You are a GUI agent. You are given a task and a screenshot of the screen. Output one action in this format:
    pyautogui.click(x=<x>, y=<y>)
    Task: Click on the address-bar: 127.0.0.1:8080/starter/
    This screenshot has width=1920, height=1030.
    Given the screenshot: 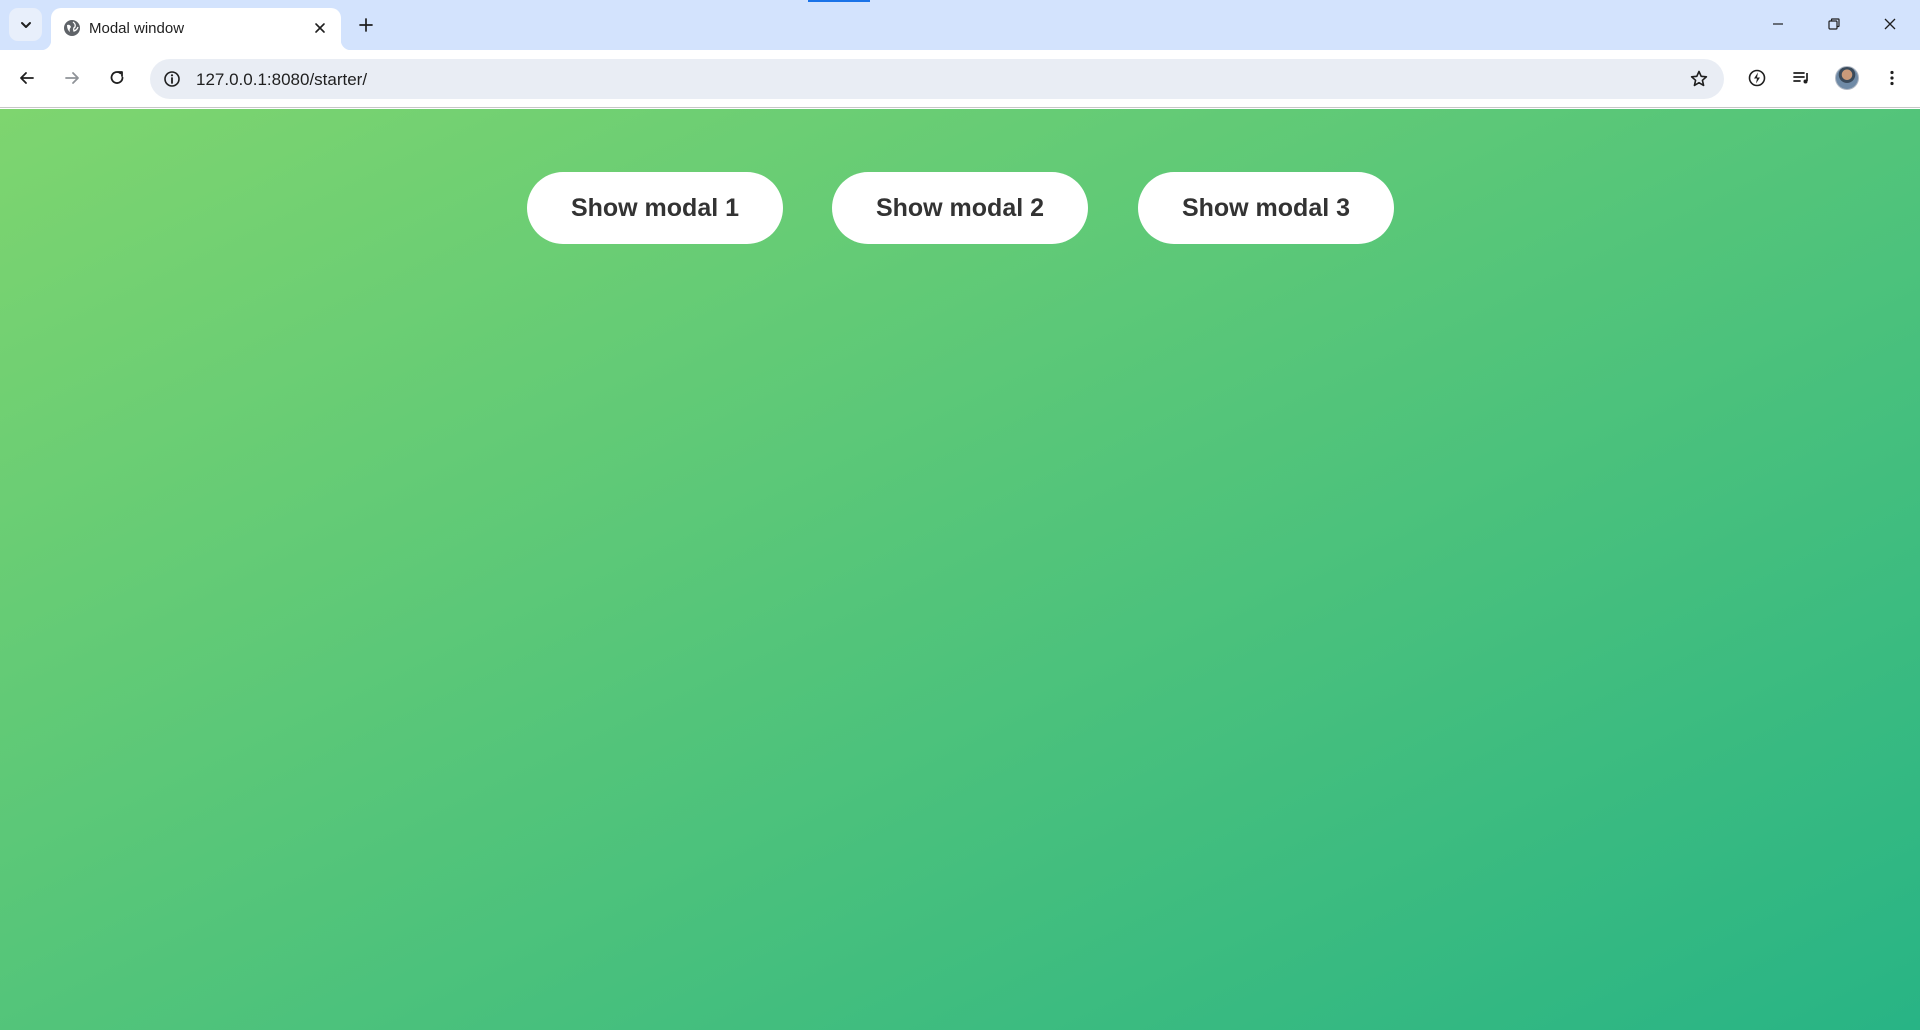 What is the action you would take?
    pyautogui.click(x=937, y=79)
    